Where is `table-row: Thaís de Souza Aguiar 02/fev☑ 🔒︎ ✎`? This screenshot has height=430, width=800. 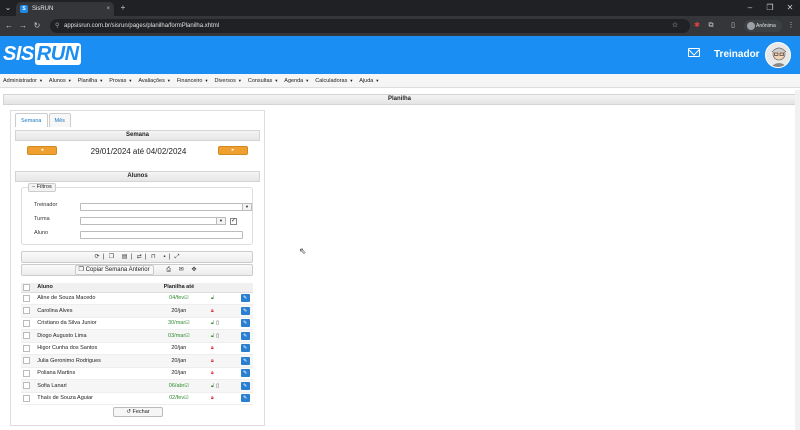 table-row: Thaís de Souza Aguiar 02/fev☑ 🔒︎ ✎ is located at coordinates (137, 398).